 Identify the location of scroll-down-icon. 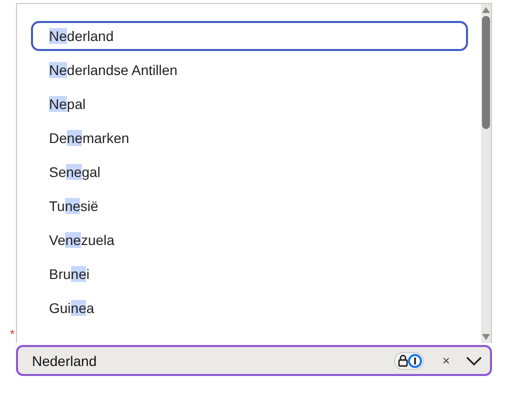
(486, 337).